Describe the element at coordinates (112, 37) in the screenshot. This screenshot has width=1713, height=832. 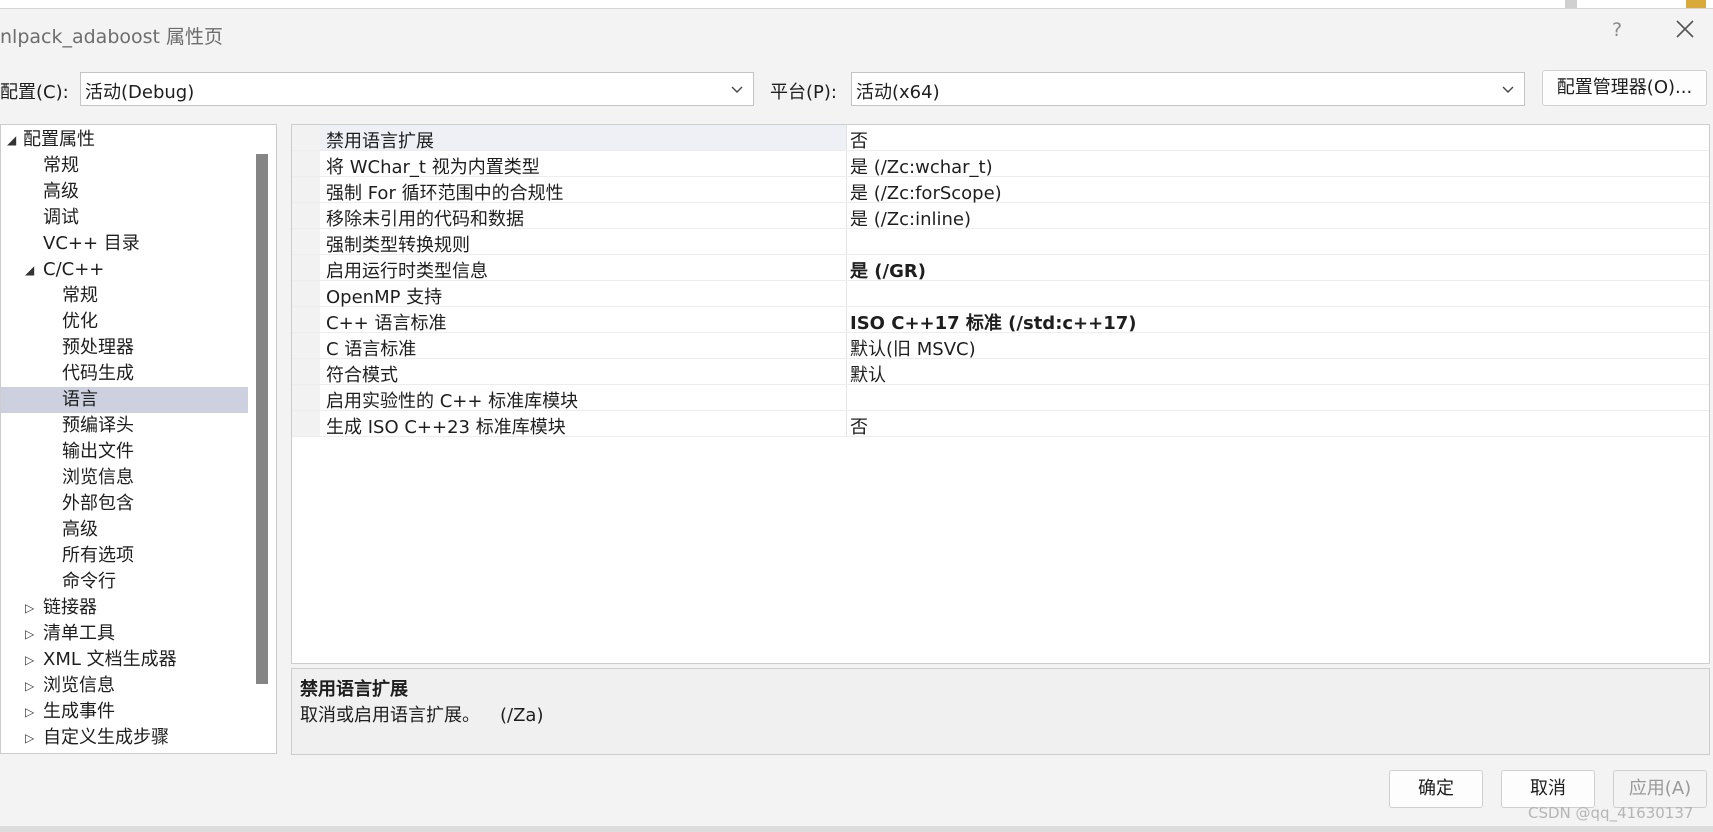
I see `window-title: nlpack_adaboost 属性页` at that location.